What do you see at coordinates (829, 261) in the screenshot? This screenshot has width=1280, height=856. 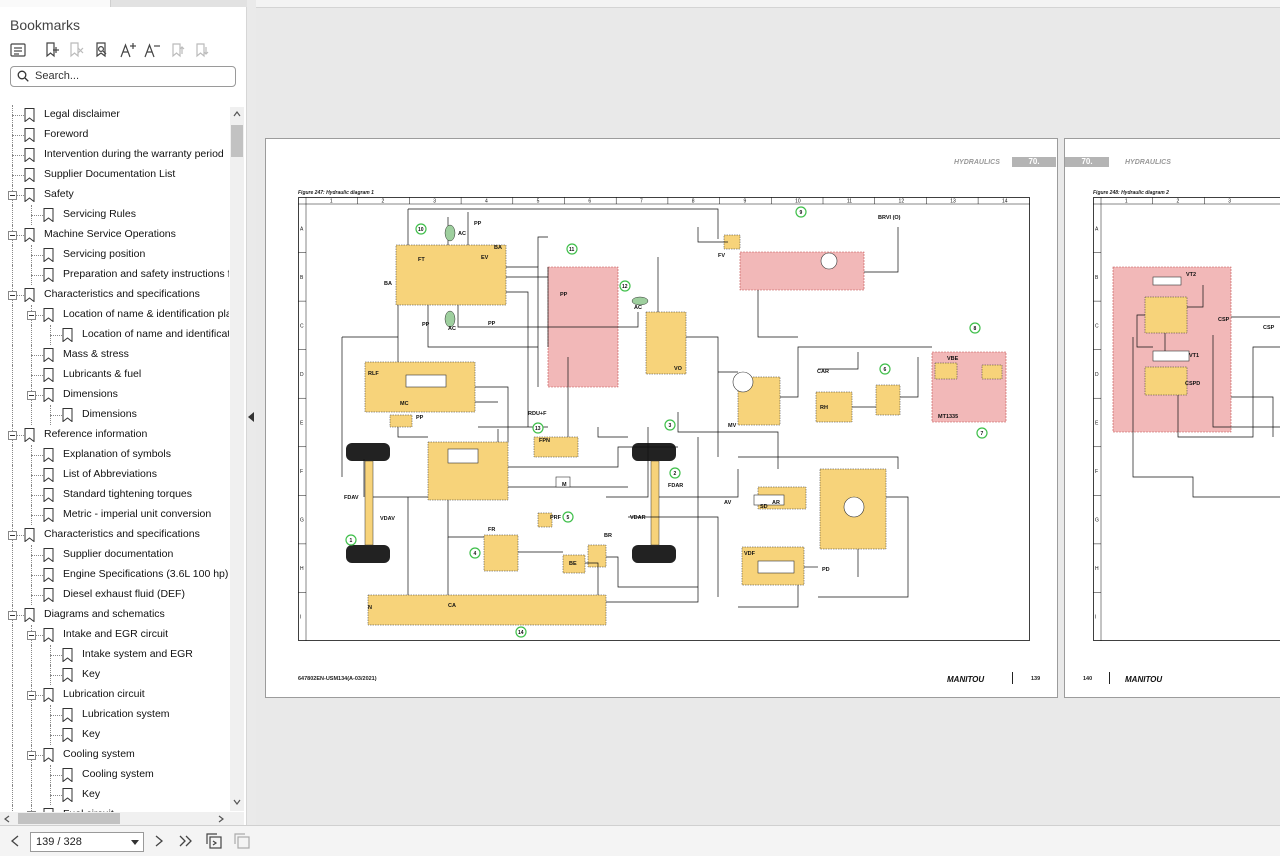 I see `pump-symbol` at bounding box center [829, 261].